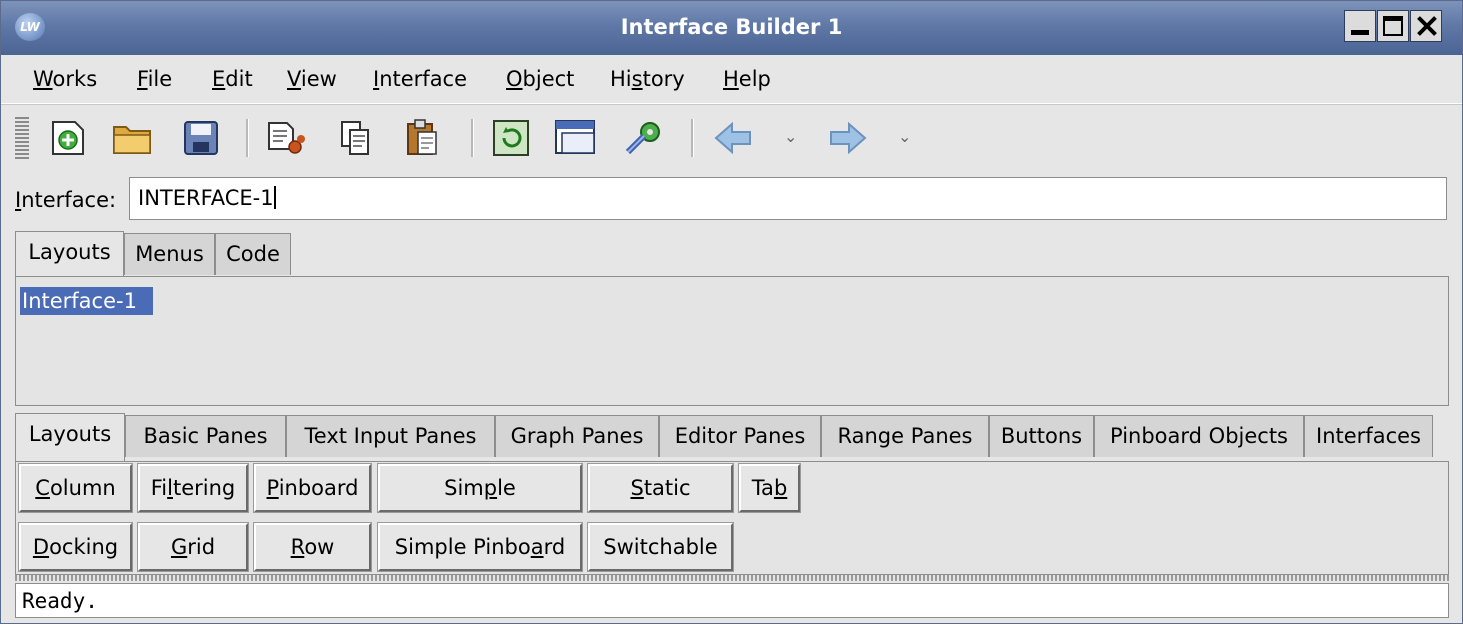 The image size is (1463, 624). Describe the element at coordinates (42, 488) in the screenshot. I see `button-mnemonic: C` at that location.